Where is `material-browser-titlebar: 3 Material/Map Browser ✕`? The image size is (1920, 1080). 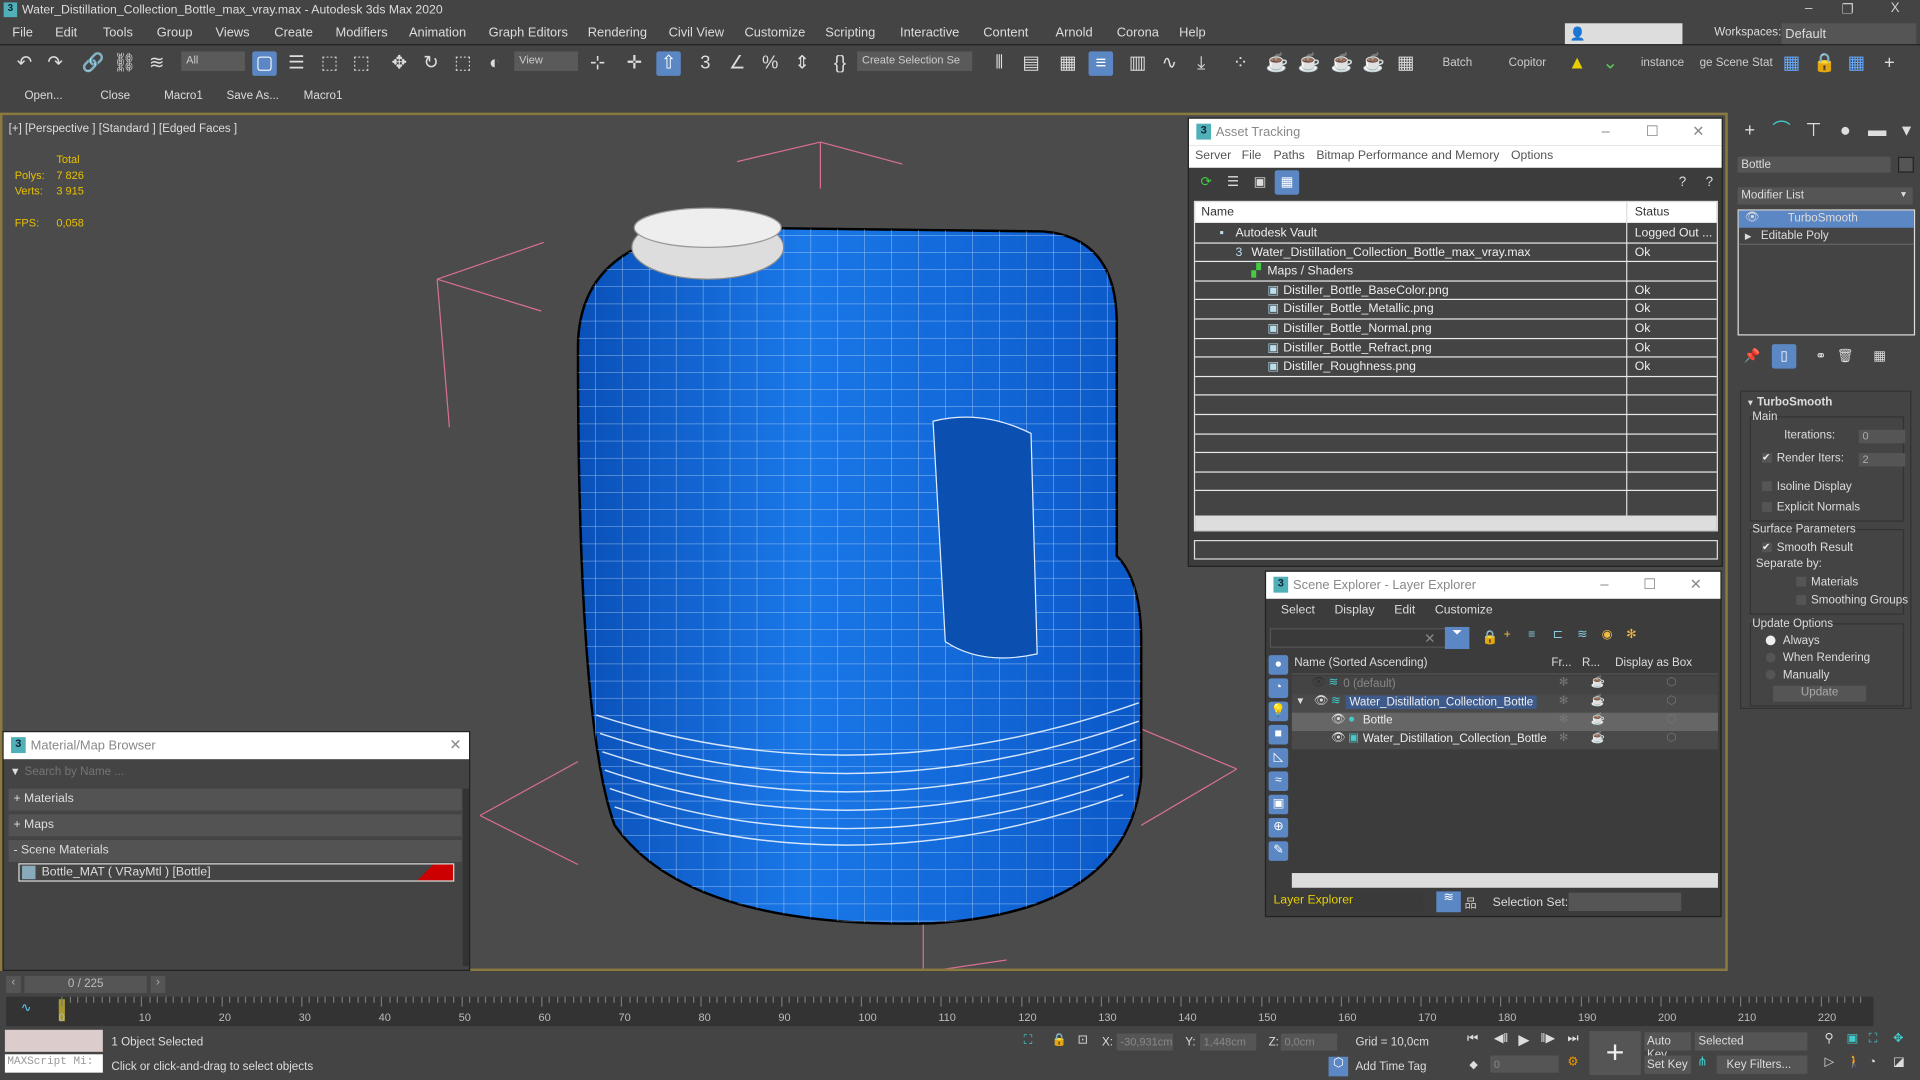 material-browser-titlebar: 3 Material/Map Browser ✕ is located at coordinates (236, 746).